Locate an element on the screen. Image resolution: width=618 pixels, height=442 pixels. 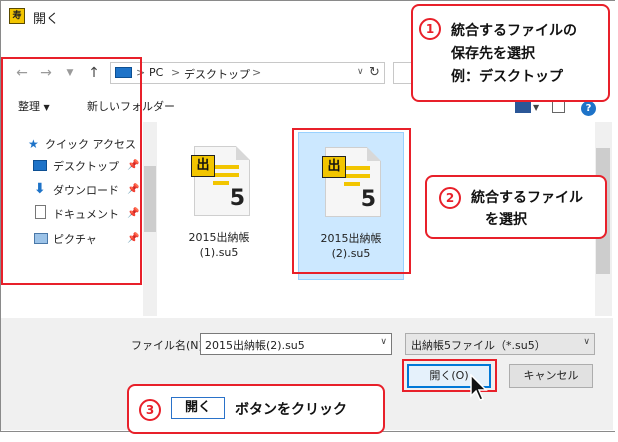
su5-file-icon: 出 5 is located at coordinates (220, 181).